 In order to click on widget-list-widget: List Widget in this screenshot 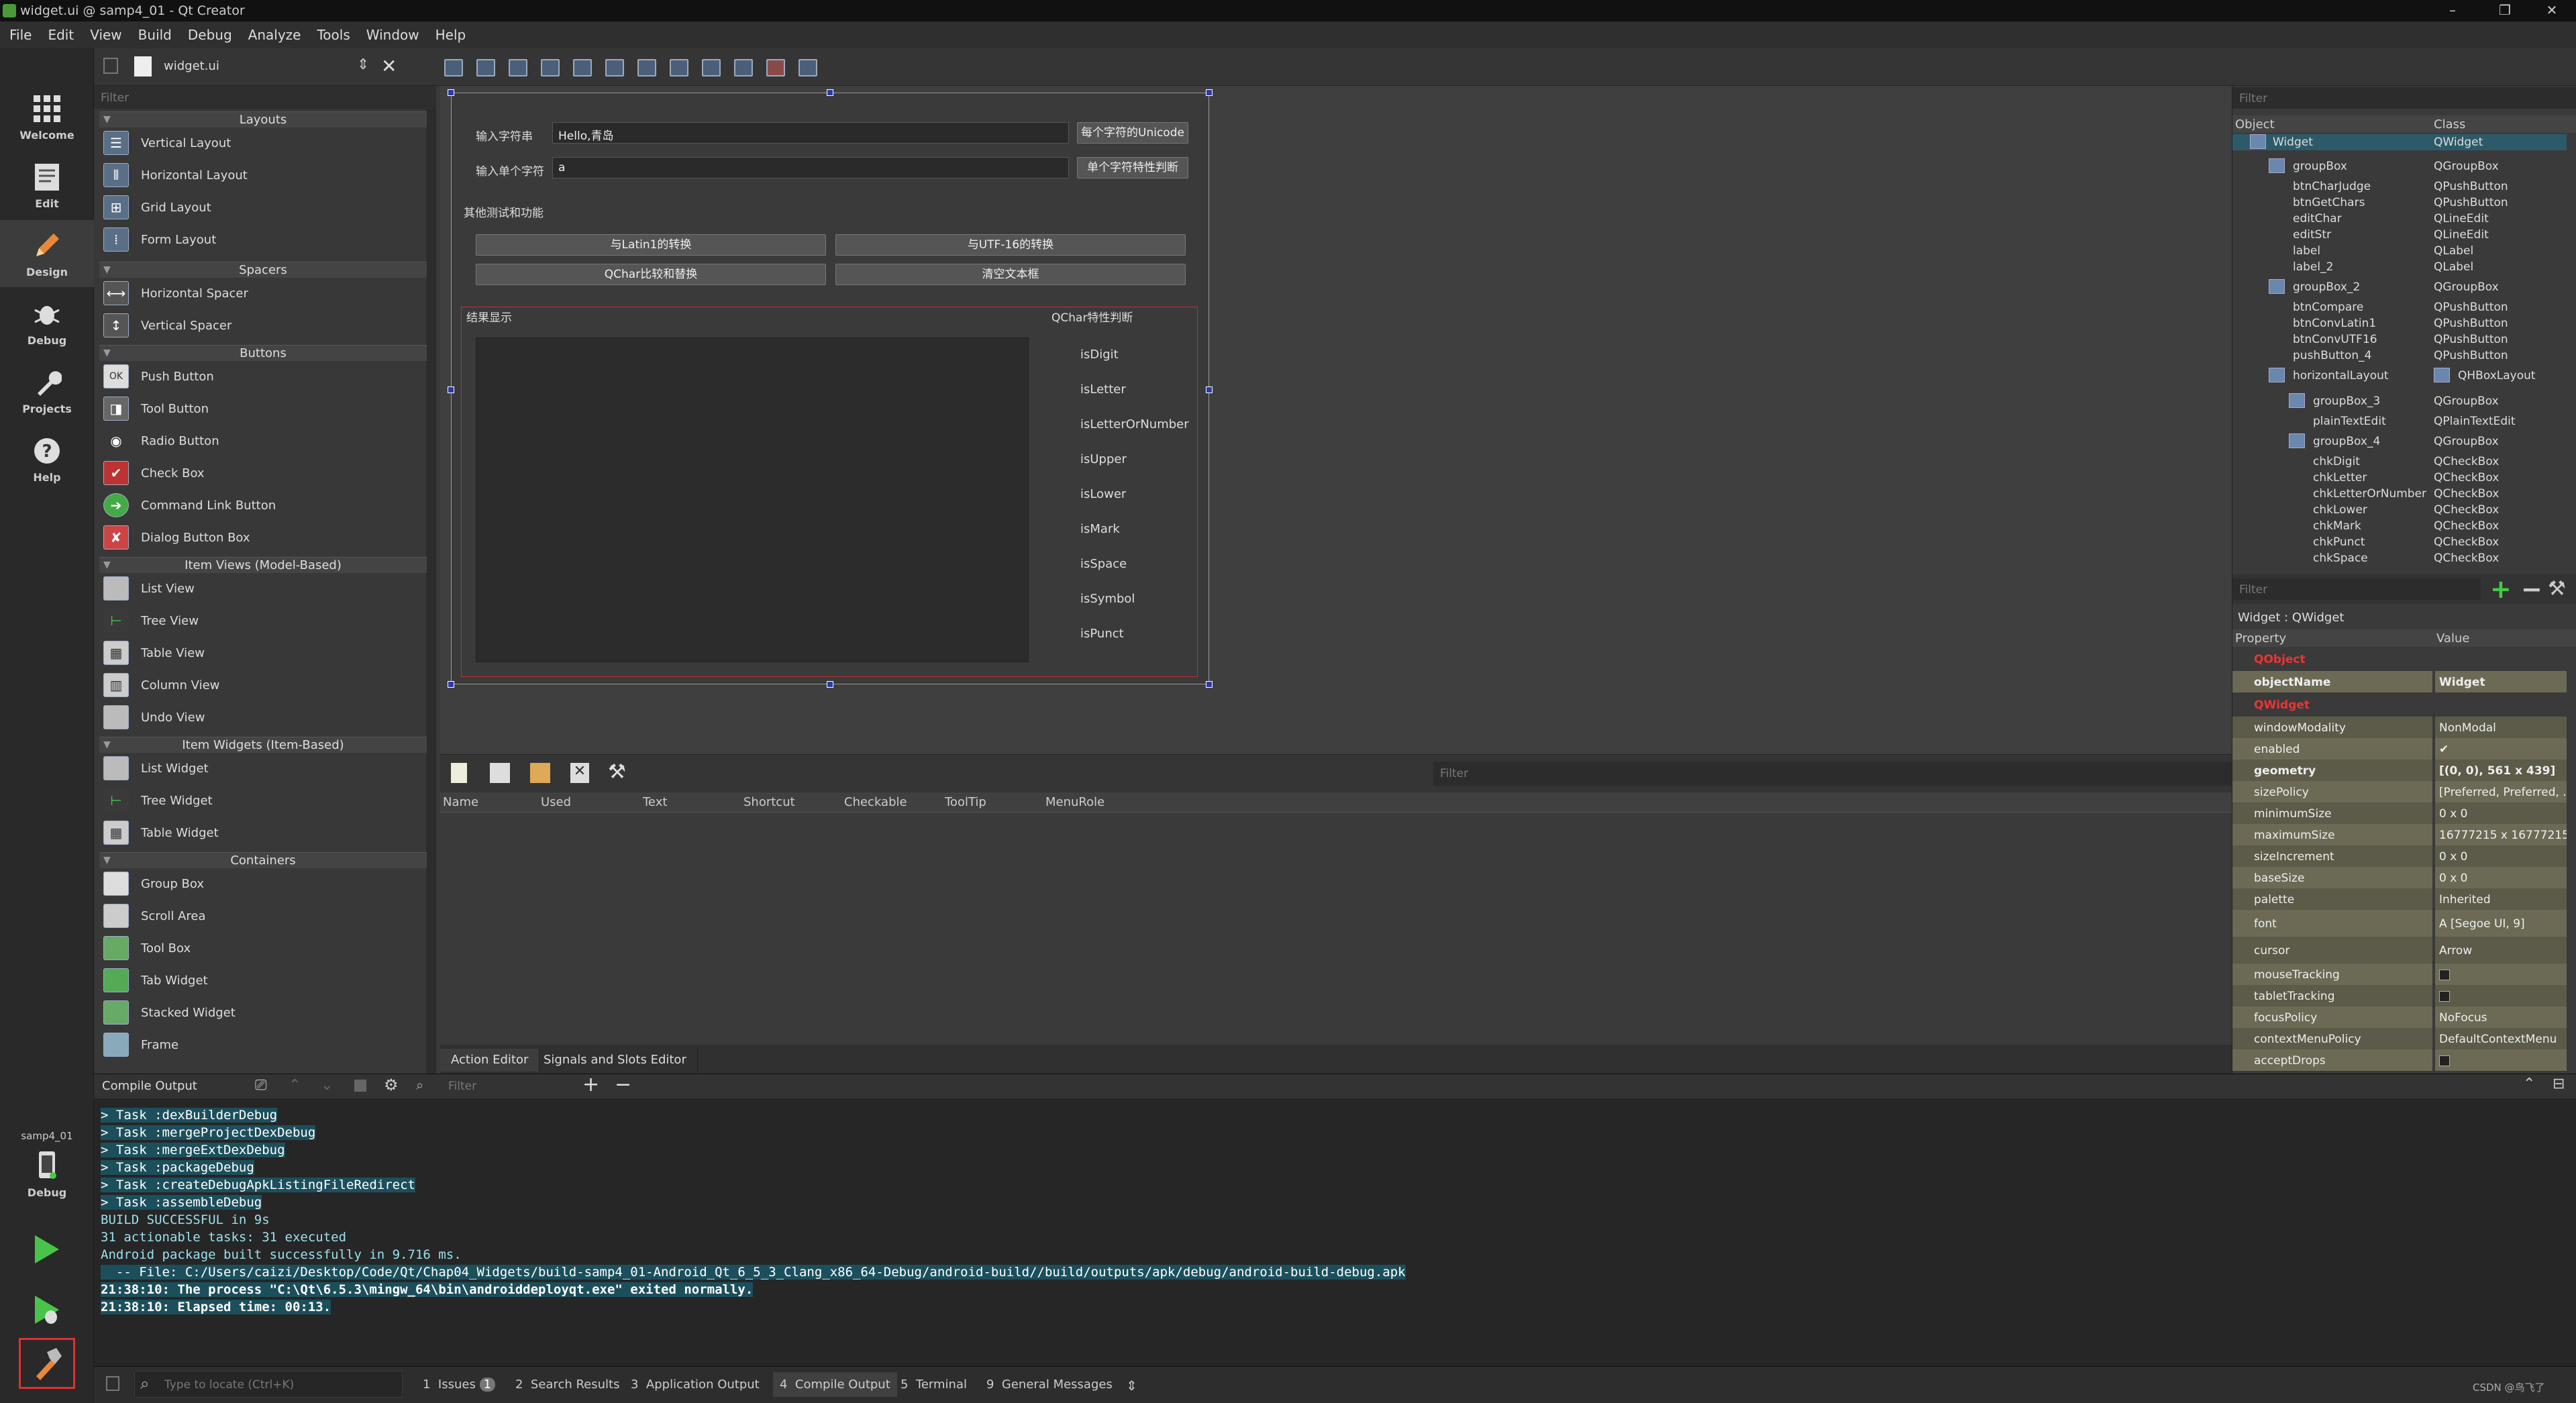, I will do `click(264, 769)`.